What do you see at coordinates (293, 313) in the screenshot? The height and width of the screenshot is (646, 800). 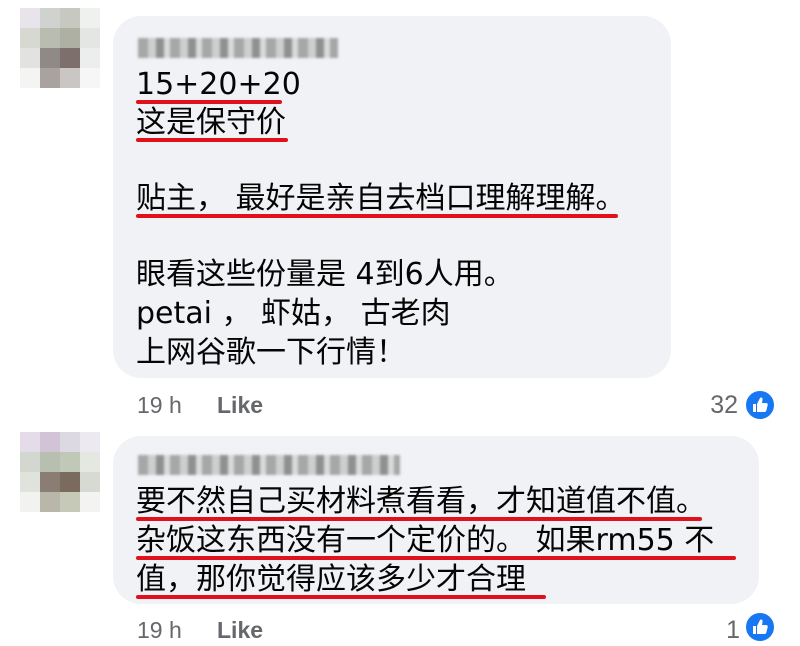 I see `comment-text-line: petai ， 虾姑， 古老肉` at bounding box center [293, 313].